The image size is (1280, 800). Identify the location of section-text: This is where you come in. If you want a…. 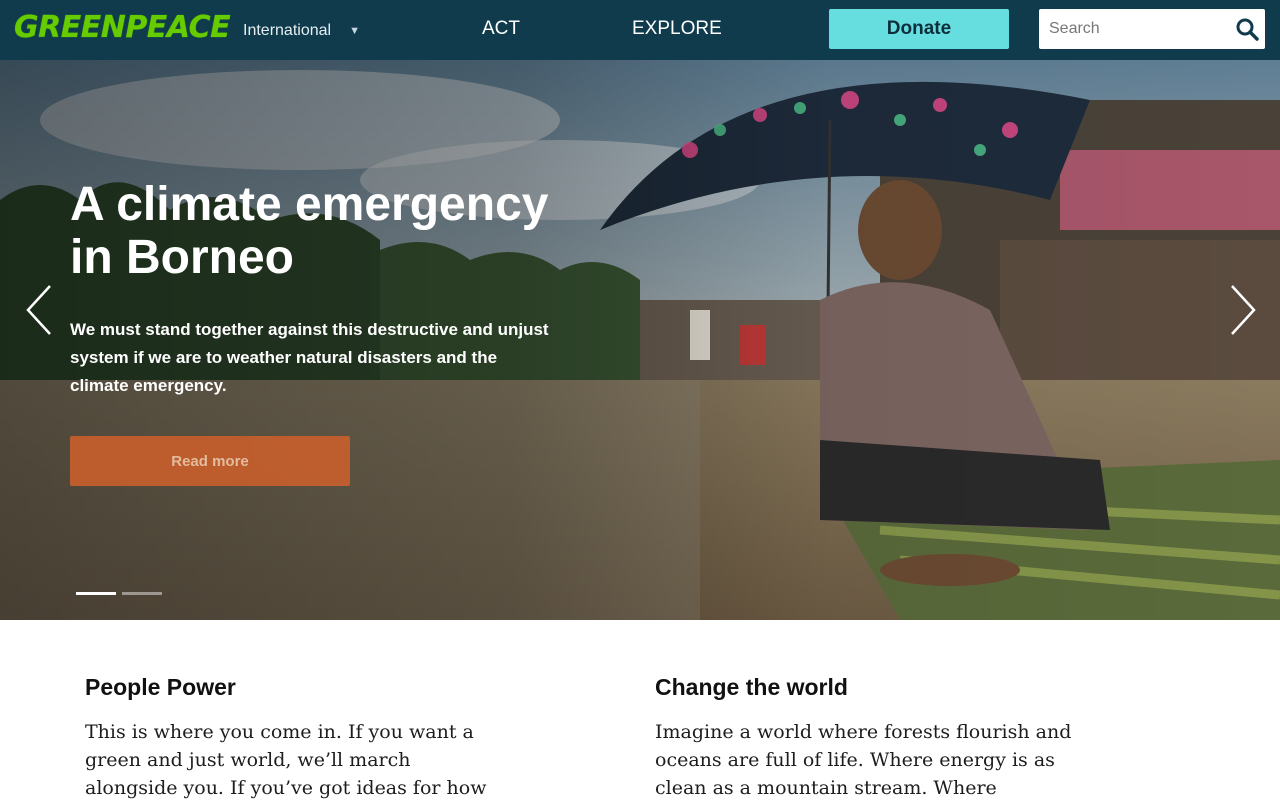
(286, 760).